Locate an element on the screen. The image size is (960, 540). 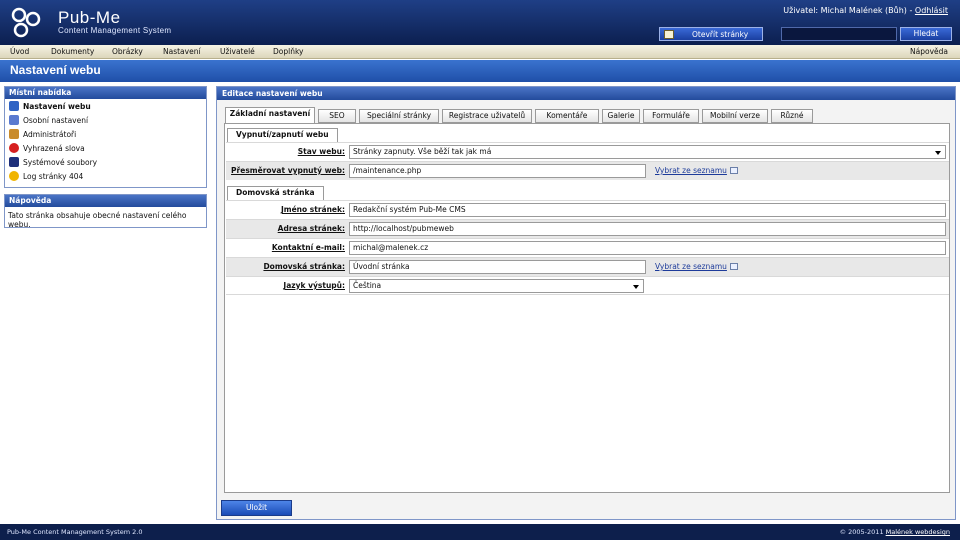
tab-seo: SEO is located at coordinates (337, 116).